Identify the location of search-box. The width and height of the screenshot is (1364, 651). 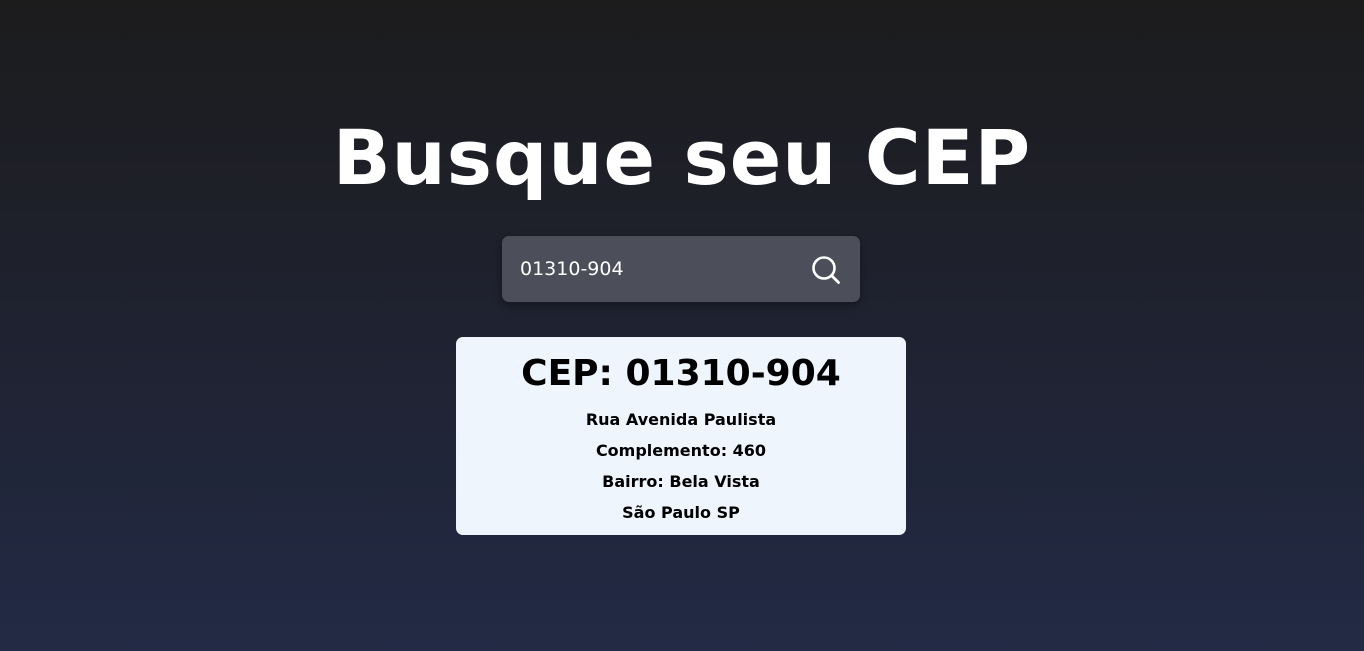
(681, 269).